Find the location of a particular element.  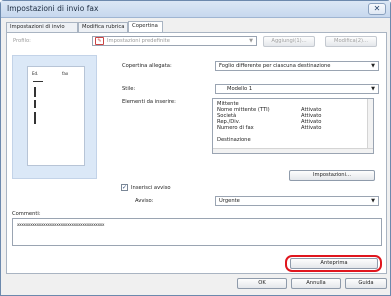

cover-preview: Ed. fax is located at coordinates (54, 117).